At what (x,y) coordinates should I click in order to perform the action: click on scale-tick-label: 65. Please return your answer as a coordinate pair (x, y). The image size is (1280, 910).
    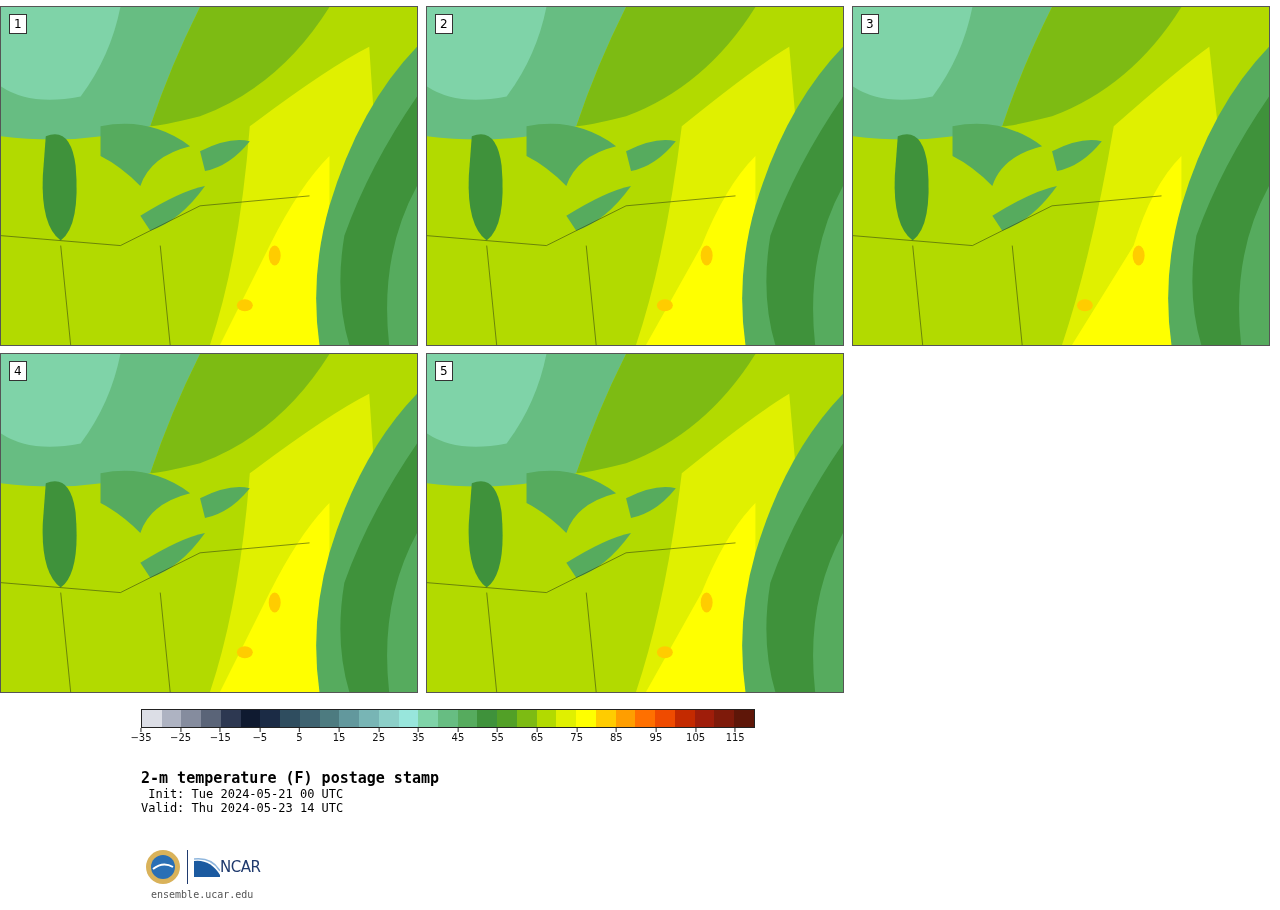
    Looking at the image, I should click on (537, 738).